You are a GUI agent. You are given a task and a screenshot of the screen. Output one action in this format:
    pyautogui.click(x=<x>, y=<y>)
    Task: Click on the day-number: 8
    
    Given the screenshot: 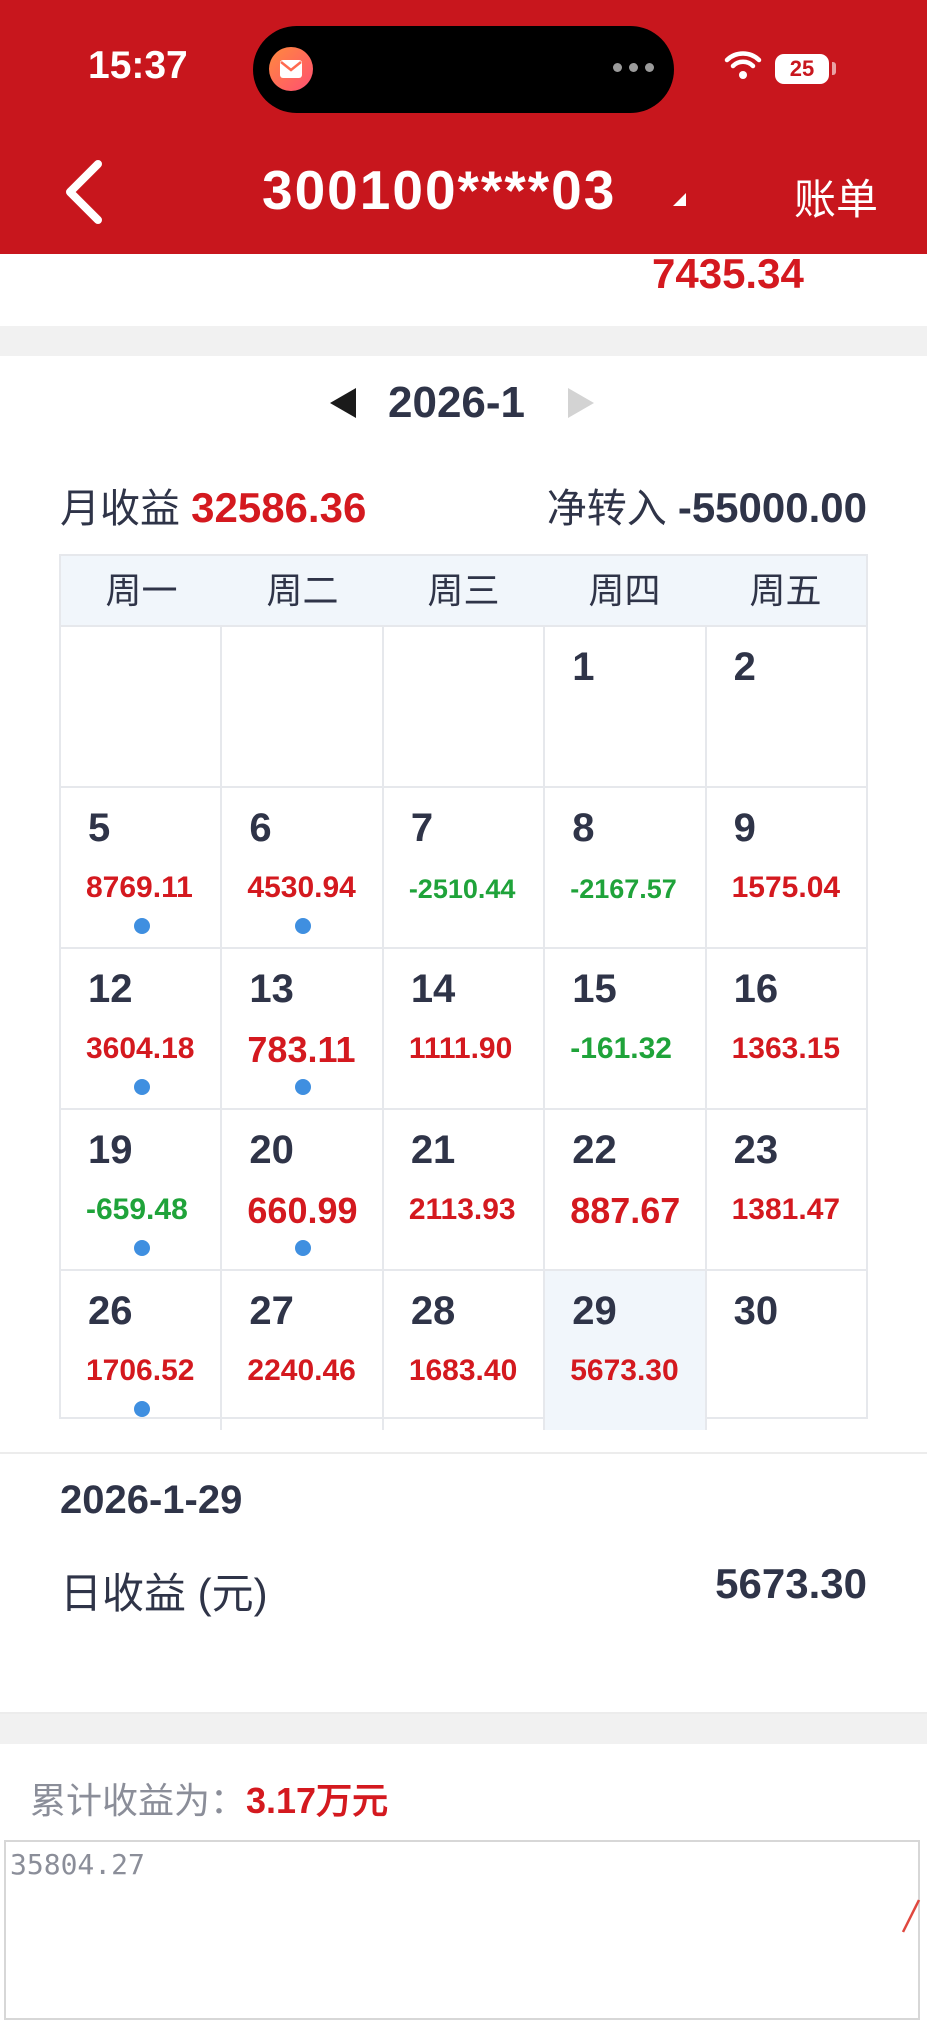 What is the action you would take?
    pyautogui.click(x=583, y=828)
    